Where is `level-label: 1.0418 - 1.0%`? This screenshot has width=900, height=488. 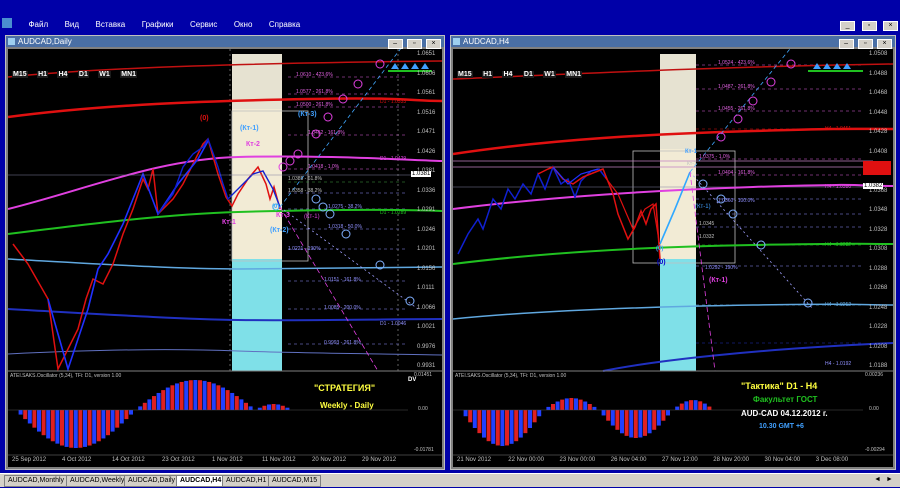
level-label: 1.0418 - 1.0% is located at coordinates (324, 167).